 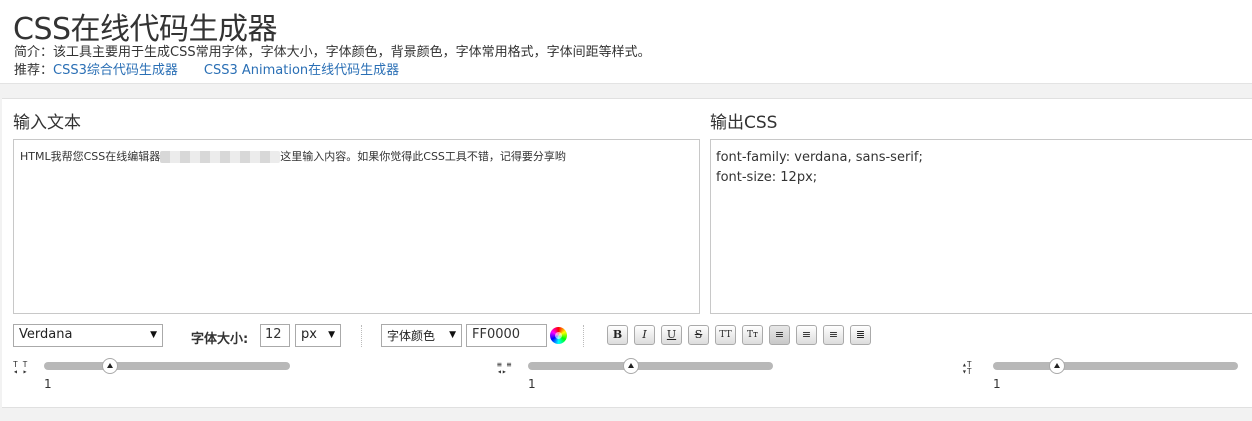 I want to click on align-left-button: ≡, so click(x=779, y=335).